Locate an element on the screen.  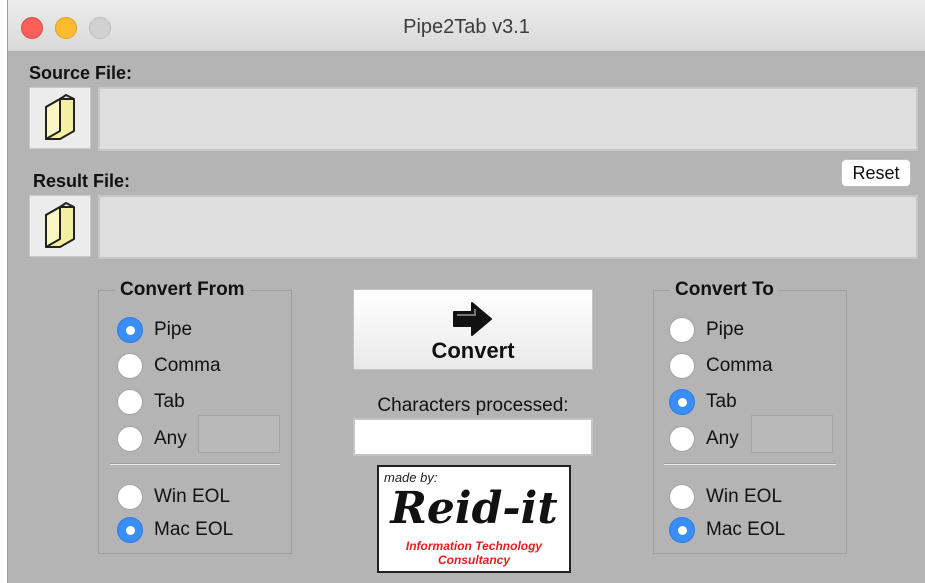
characters-processed-label: Characters processed: is located at coordinates (473, 405).